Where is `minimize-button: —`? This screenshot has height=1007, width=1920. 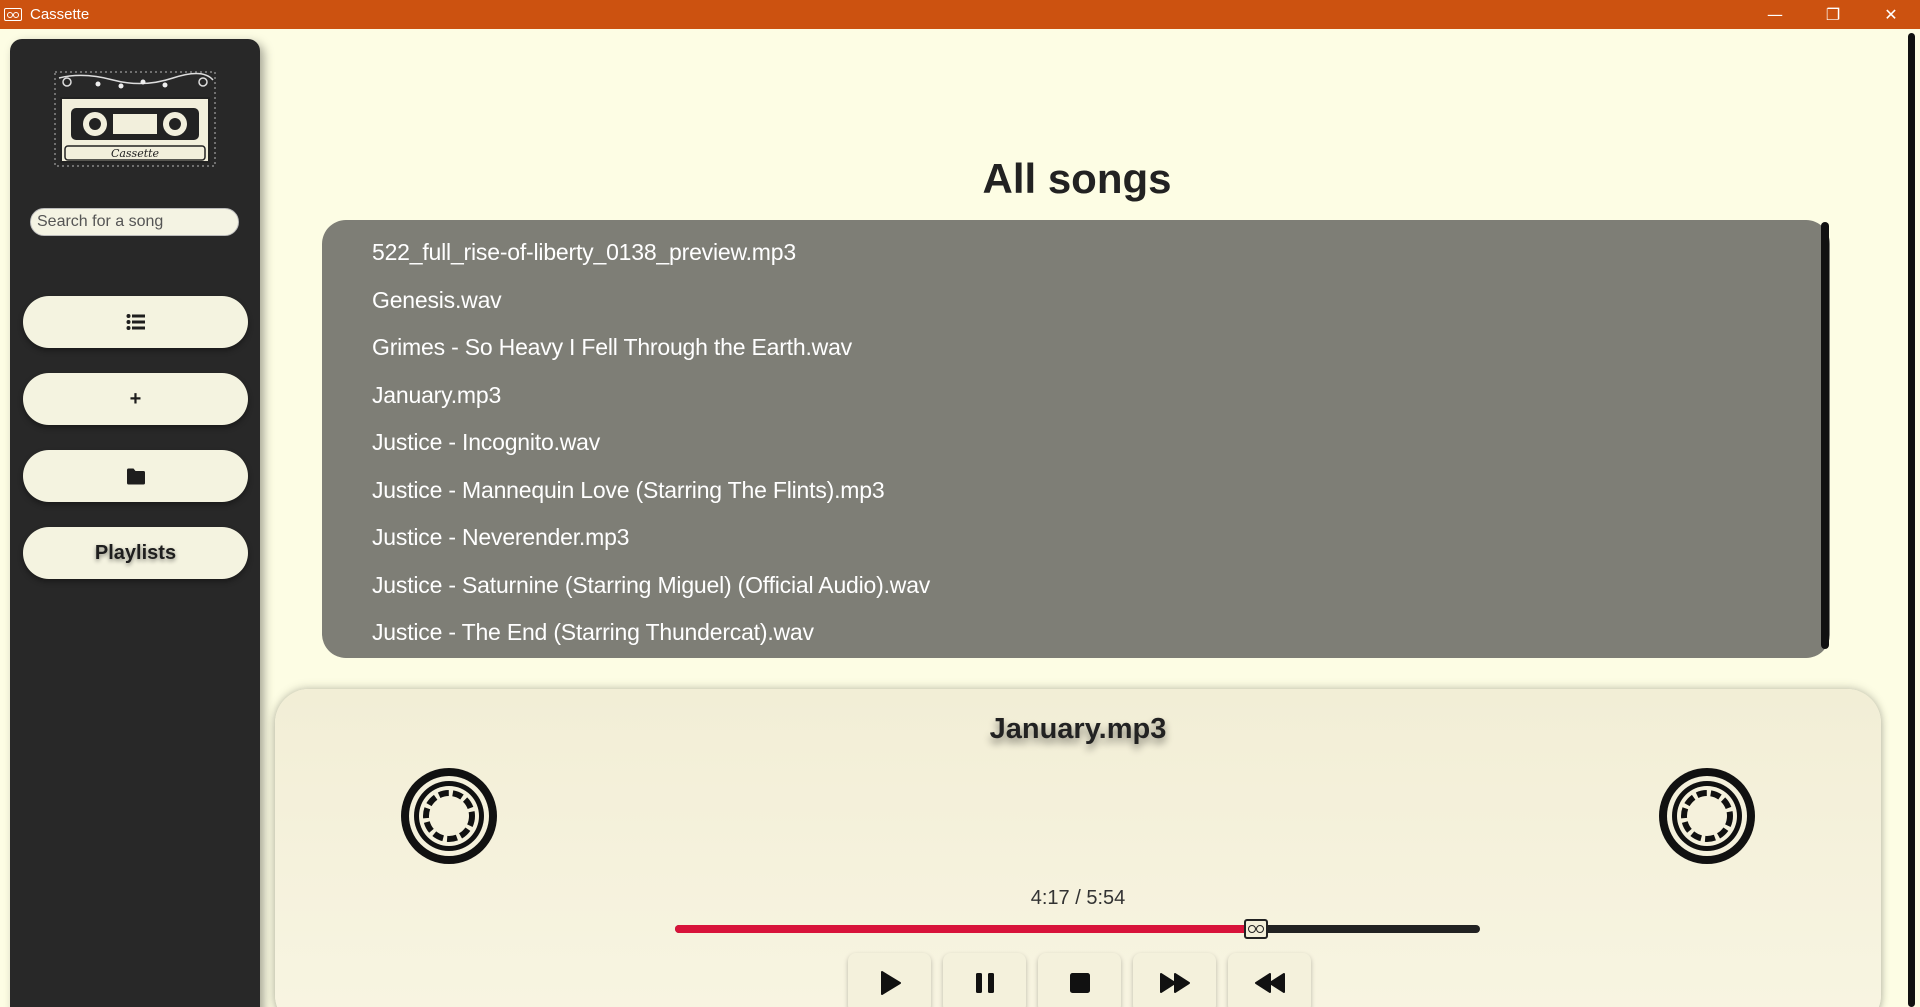
minimize-button: — is located at coordinates (1775, 14).